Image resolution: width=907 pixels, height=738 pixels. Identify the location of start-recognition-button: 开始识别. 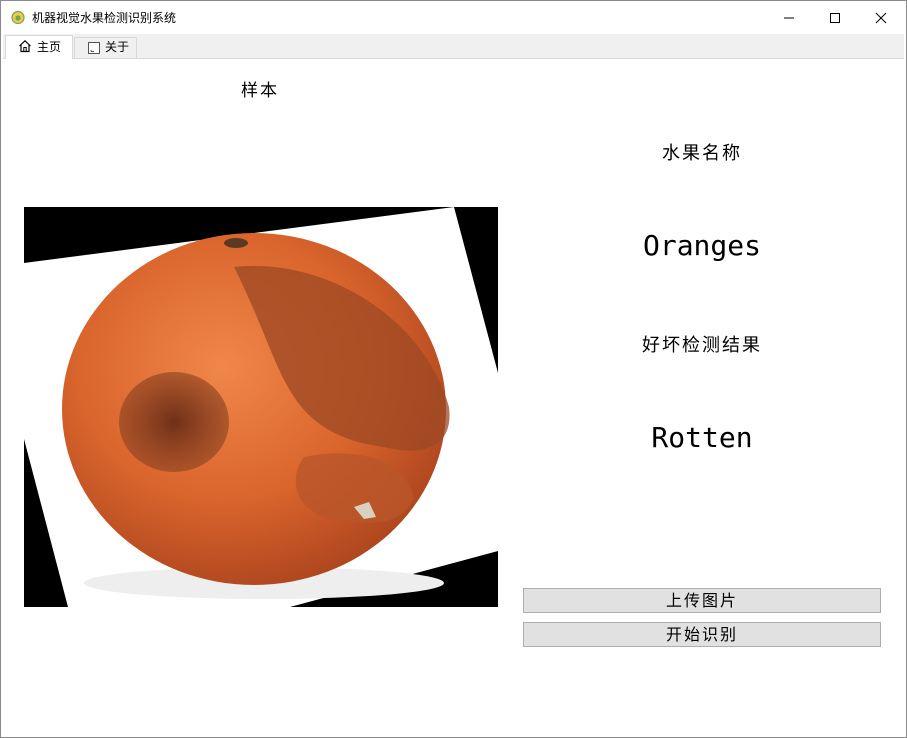
(702, 634).